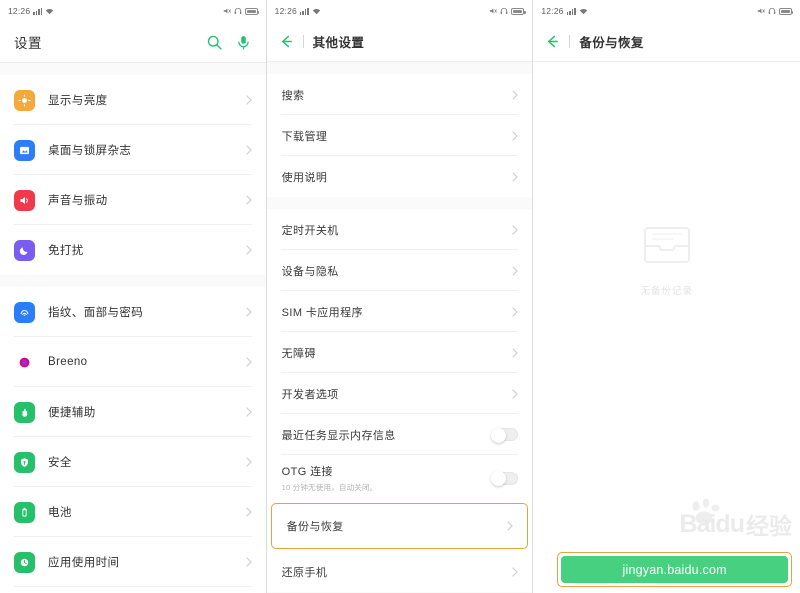 The height and width of the screenshot is (593, 800). I want to click on row-label: 声音与振动, so click(78, 201).